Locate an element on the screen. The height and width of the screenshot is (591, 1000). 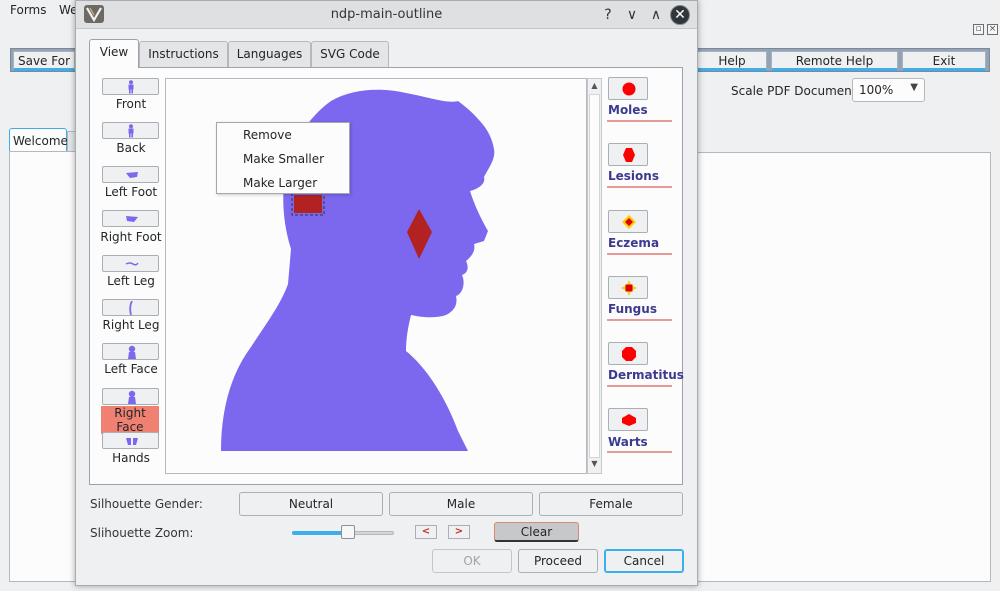
left-leg-button is located at coordinates (130, 263).